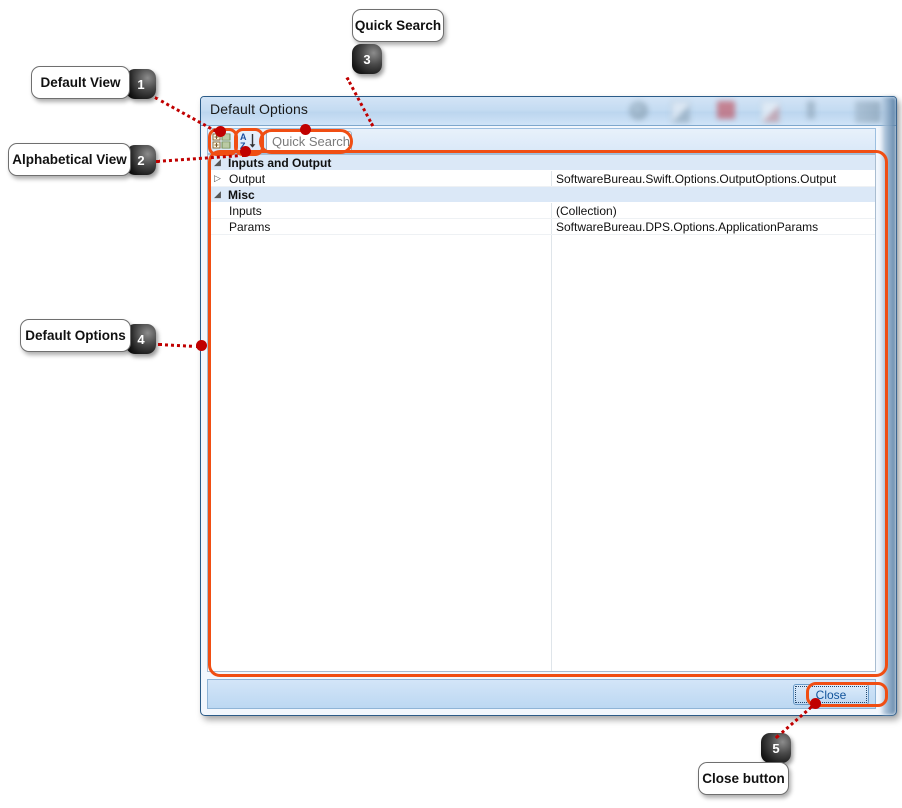 This screenshot has height=808, width=902. Describe the element at coordinates (398, 25) in the screenshot. I see `callout-label-3: Quick Search` at that location.